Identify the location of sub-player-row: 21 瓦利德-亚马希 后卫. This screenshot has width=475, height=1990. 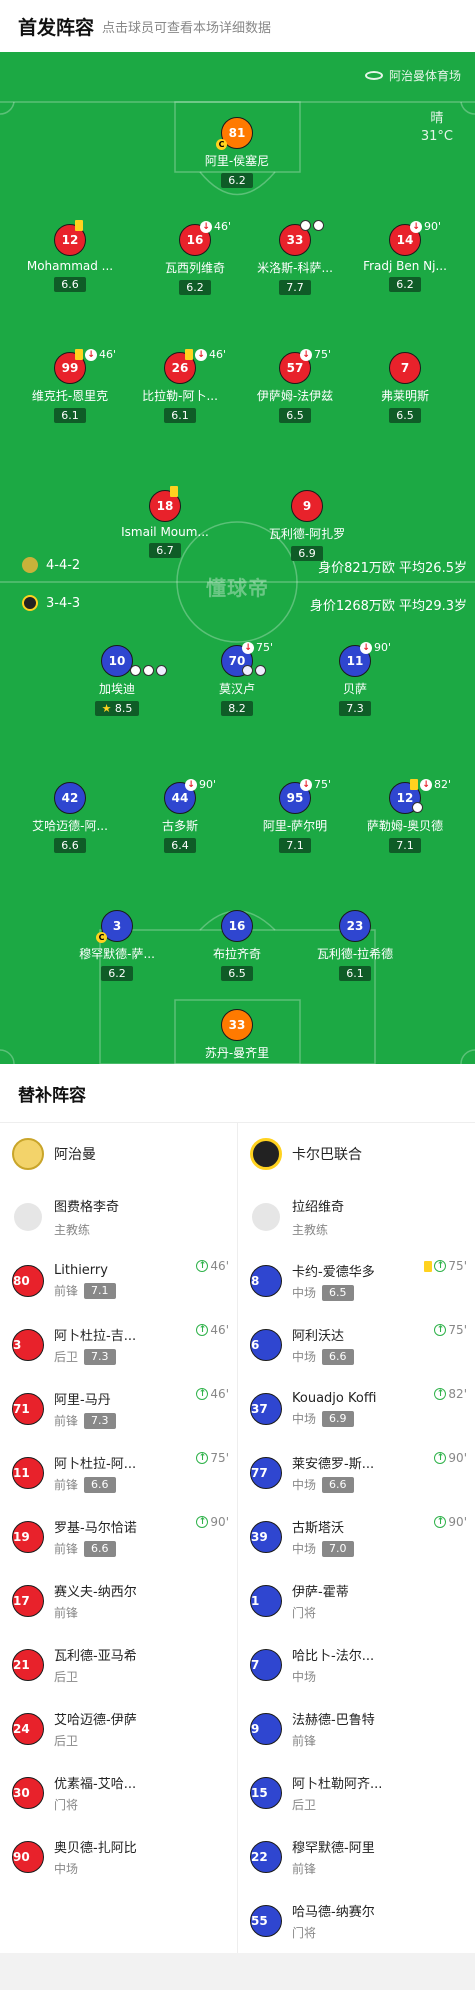
(118, 1665).